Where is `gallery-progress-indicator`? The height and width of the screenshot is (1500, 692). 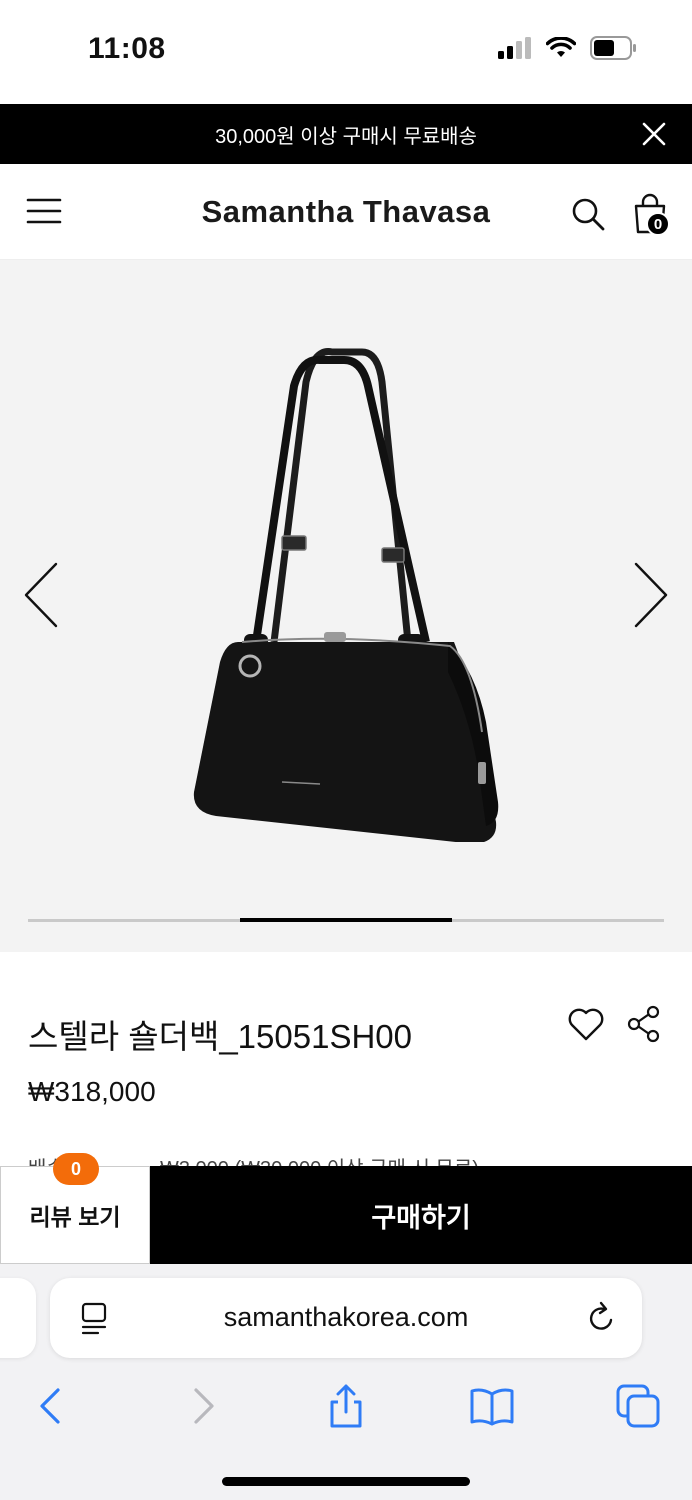 gallery-progress-indicator is located at coordinates (346, 920).